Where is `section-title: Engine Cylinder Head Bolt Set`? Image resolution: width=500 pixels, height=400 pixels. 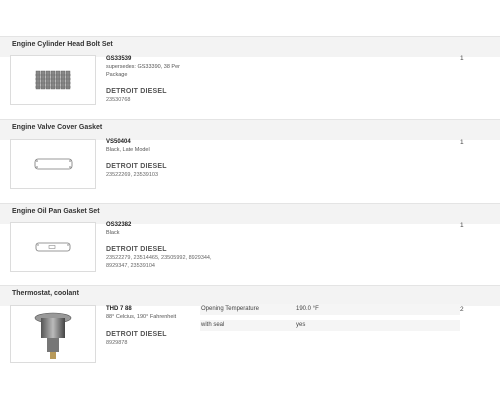 section-title: Engine Cylinder Head Bolt Set is located at coordinates (62, 44).